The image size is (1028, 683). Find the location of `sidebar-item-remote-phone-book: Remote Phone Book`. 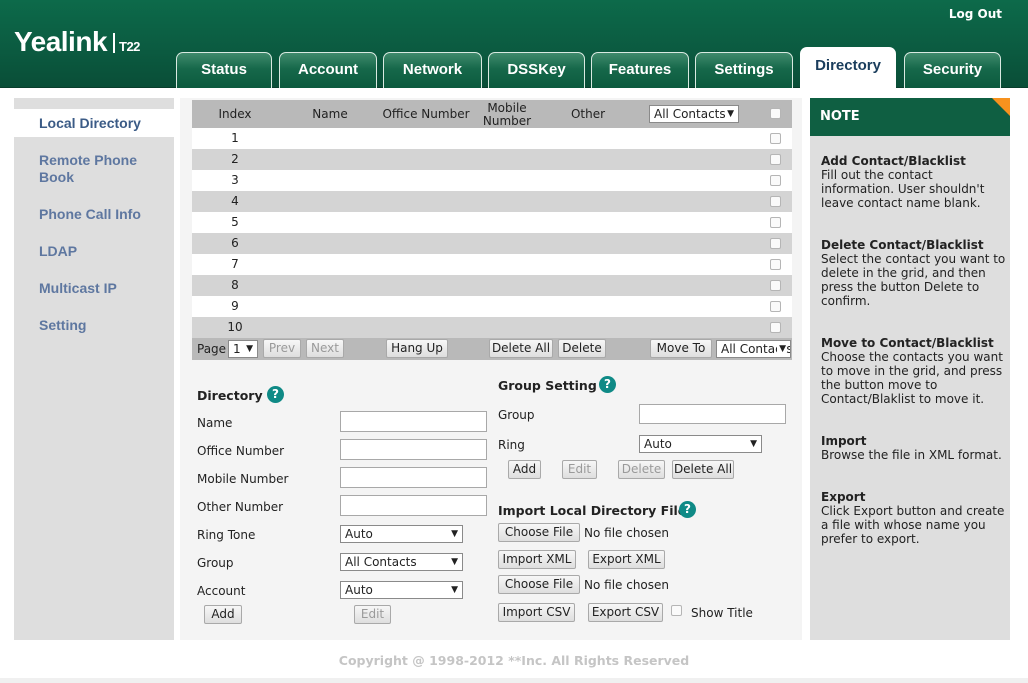

sidebar-item-remote-phone-book: Remote Phone Book is located at coordinates (84, 169).